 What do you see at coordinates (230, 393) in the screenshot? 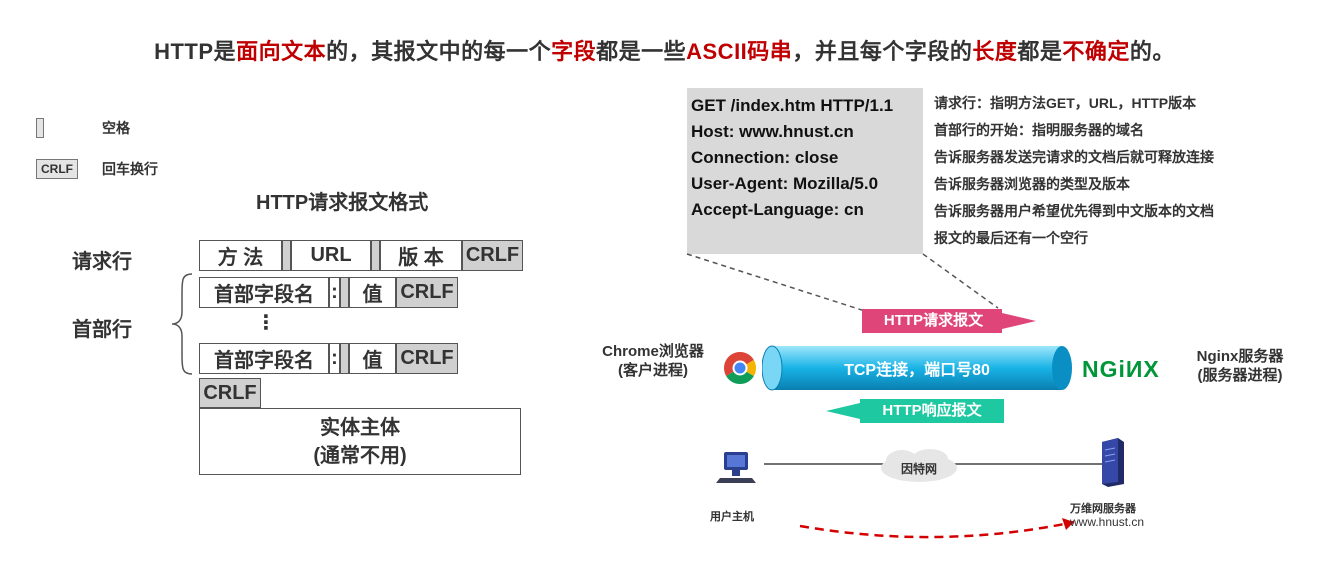
I see `blank-line-crlf-cell: CRLF` at bounding box center [230, 393].